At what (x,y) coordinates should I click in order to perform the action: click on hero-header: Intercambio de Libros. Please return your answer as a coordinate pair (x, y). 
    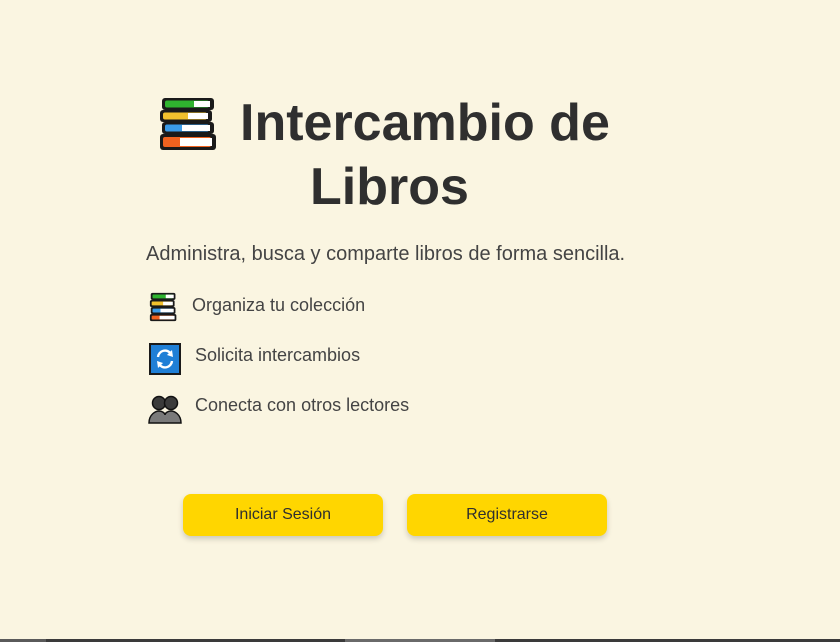
    Looking at the image, I should click on (426, 157).